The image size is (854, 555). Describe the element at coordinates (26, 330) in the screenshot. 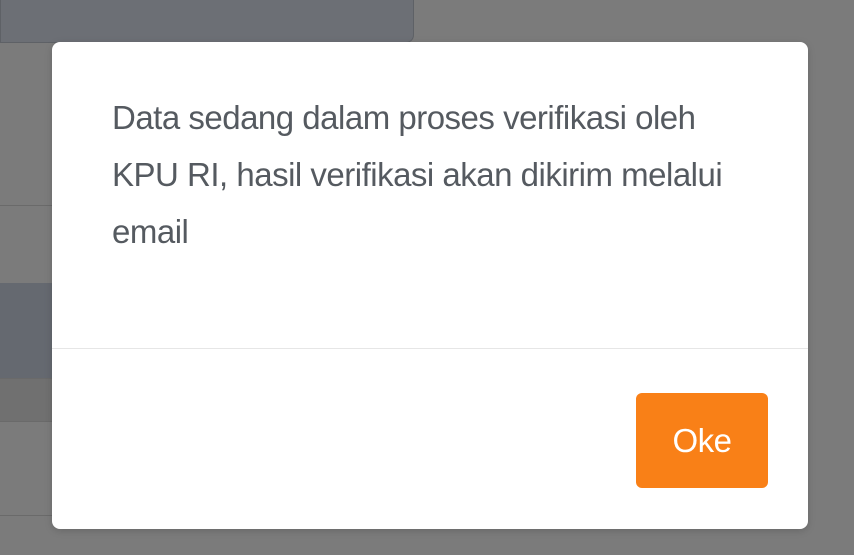

I see `background-panel` at that location.